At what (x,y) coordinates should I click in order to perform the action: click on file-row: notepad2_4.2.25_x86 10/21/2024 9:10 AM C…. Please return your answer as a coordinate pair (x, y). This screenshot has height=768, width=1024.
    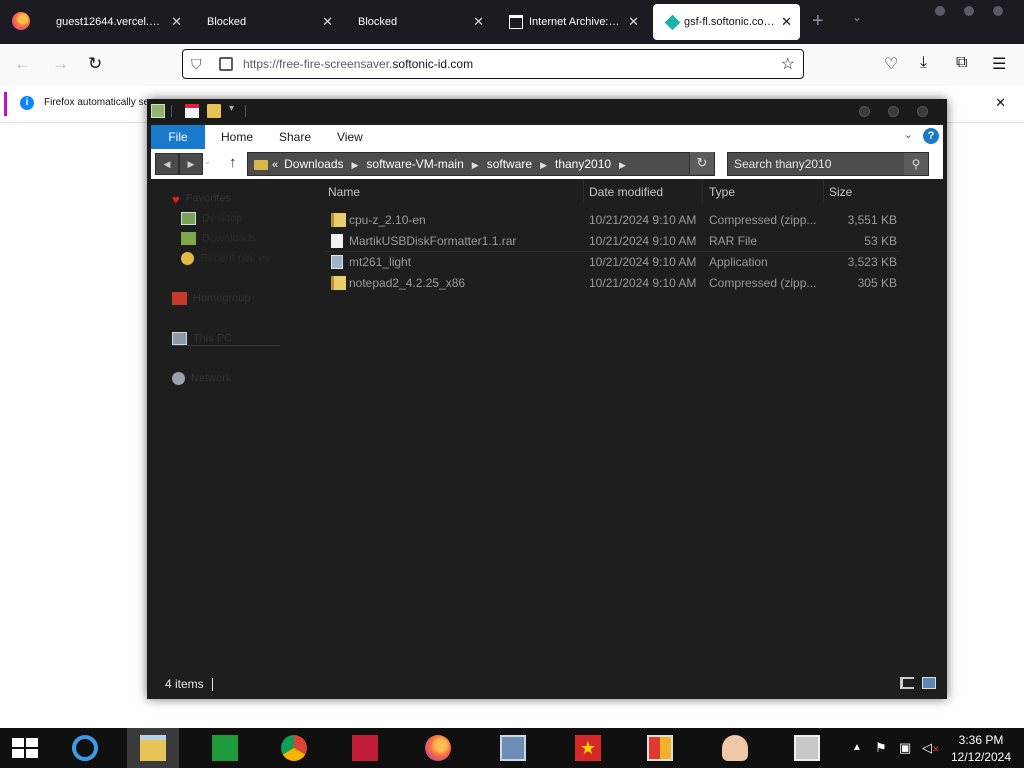
    Looking at the image, I should click on (612, 283).